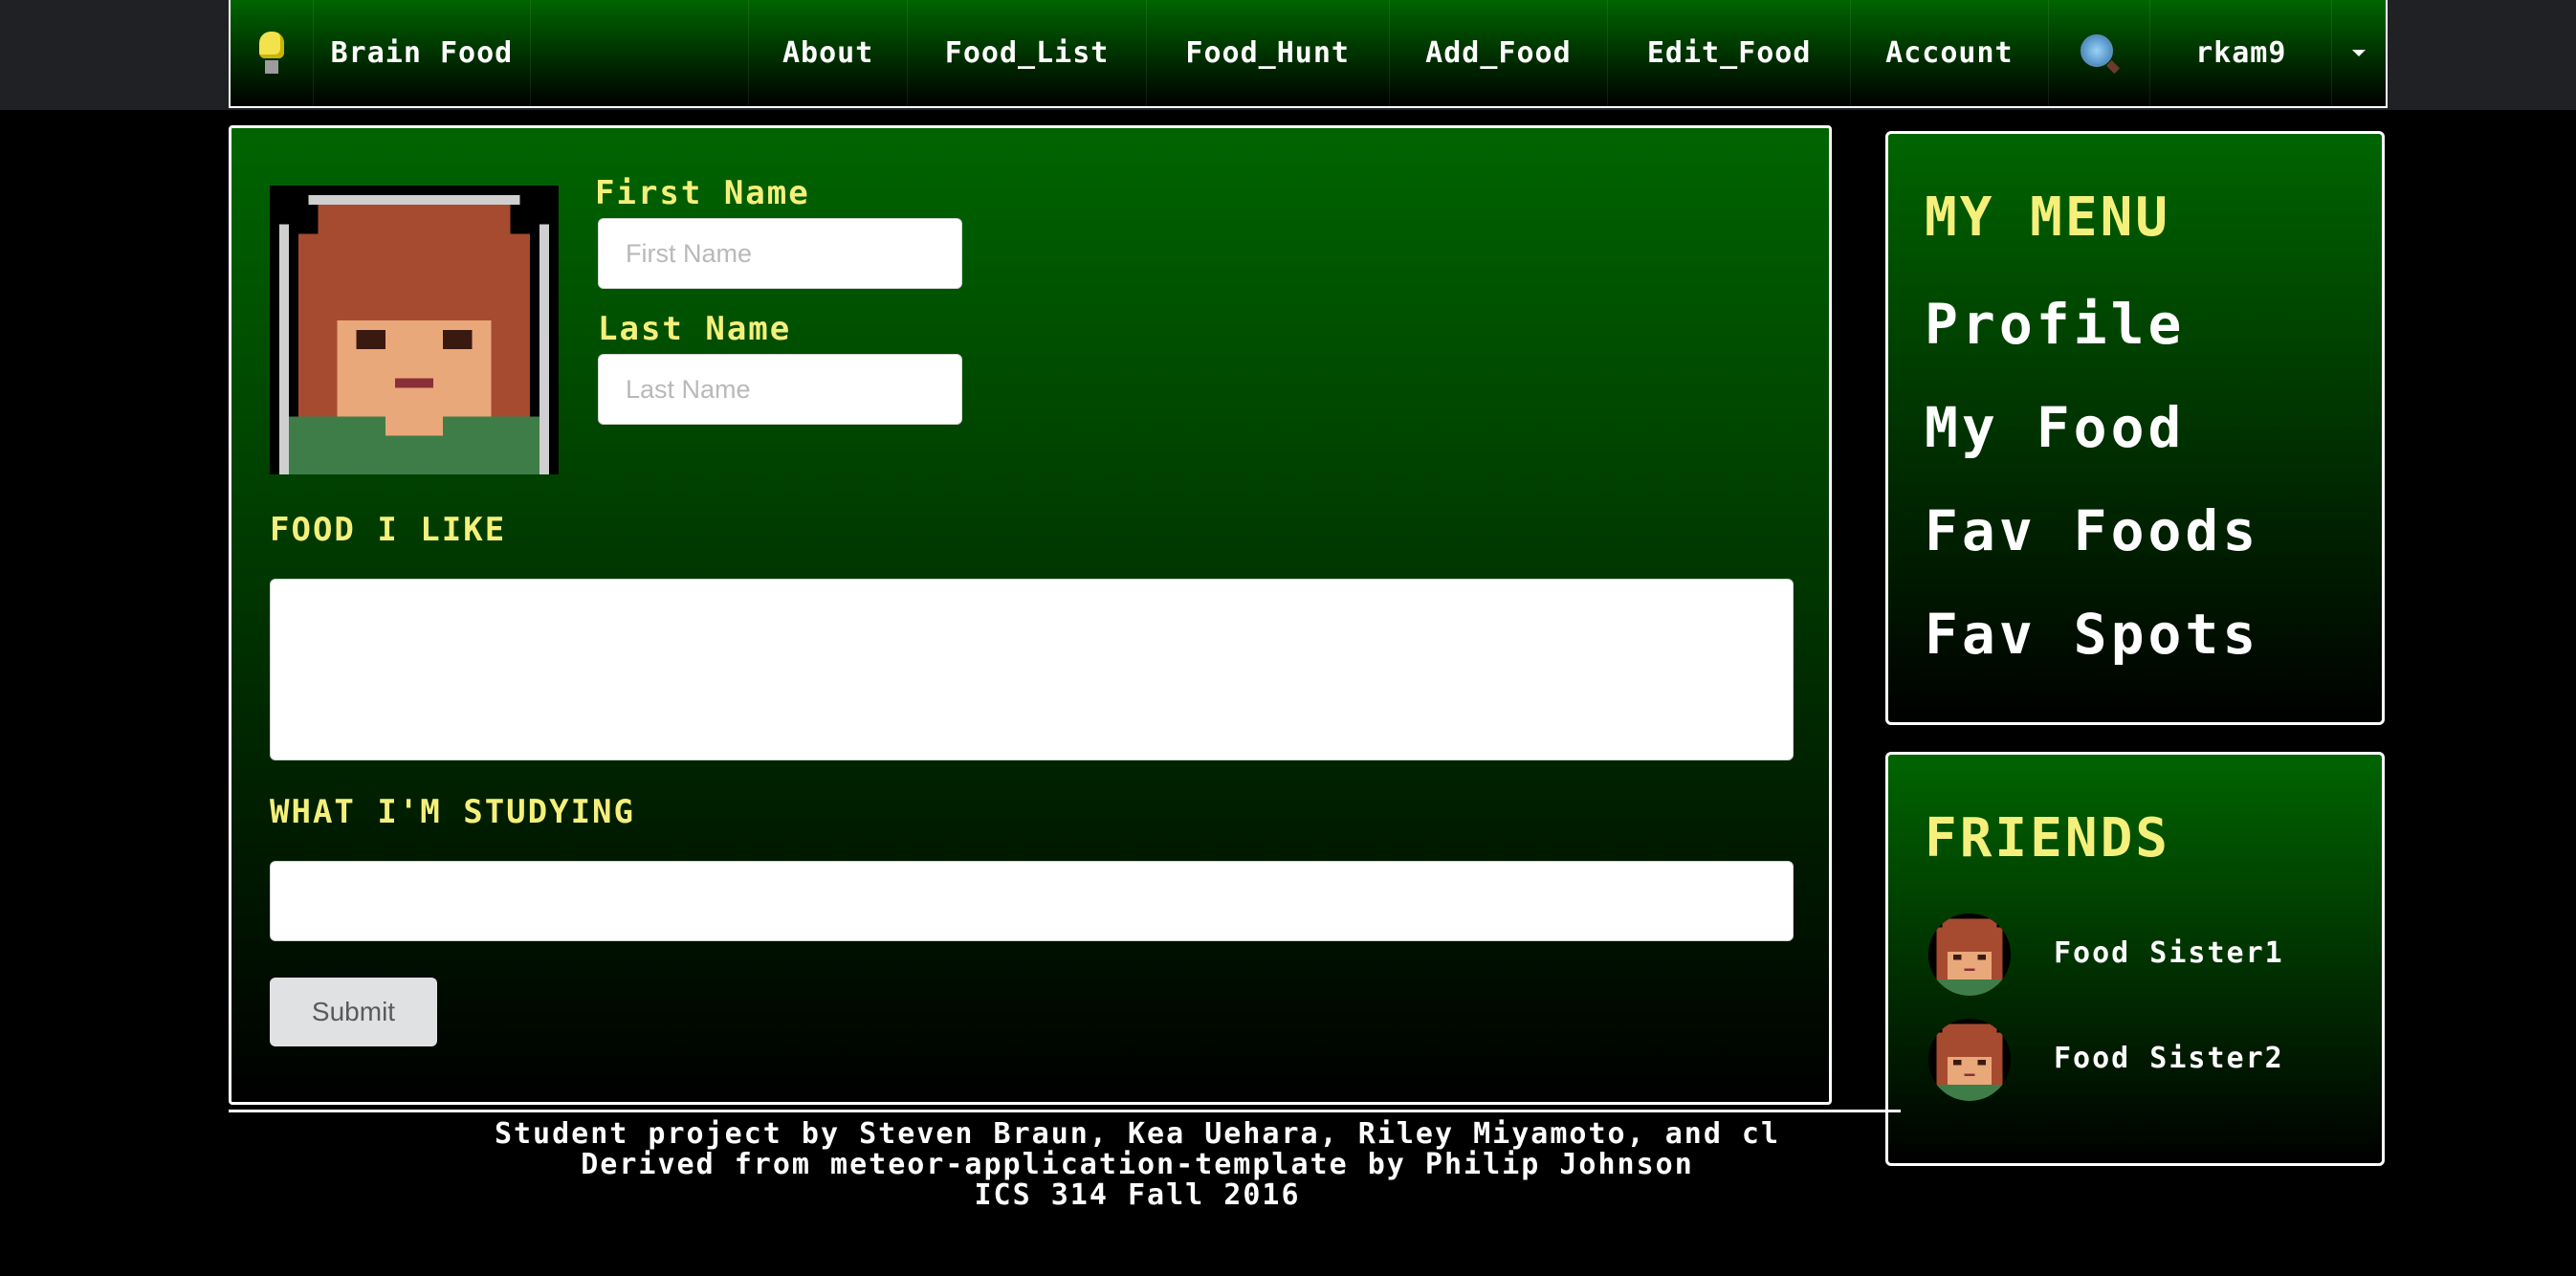 Image resolution: width=2576 pixels, height=1276 pixels. I want to click on friend-name: Food Sister2, so click(2169, 1058).